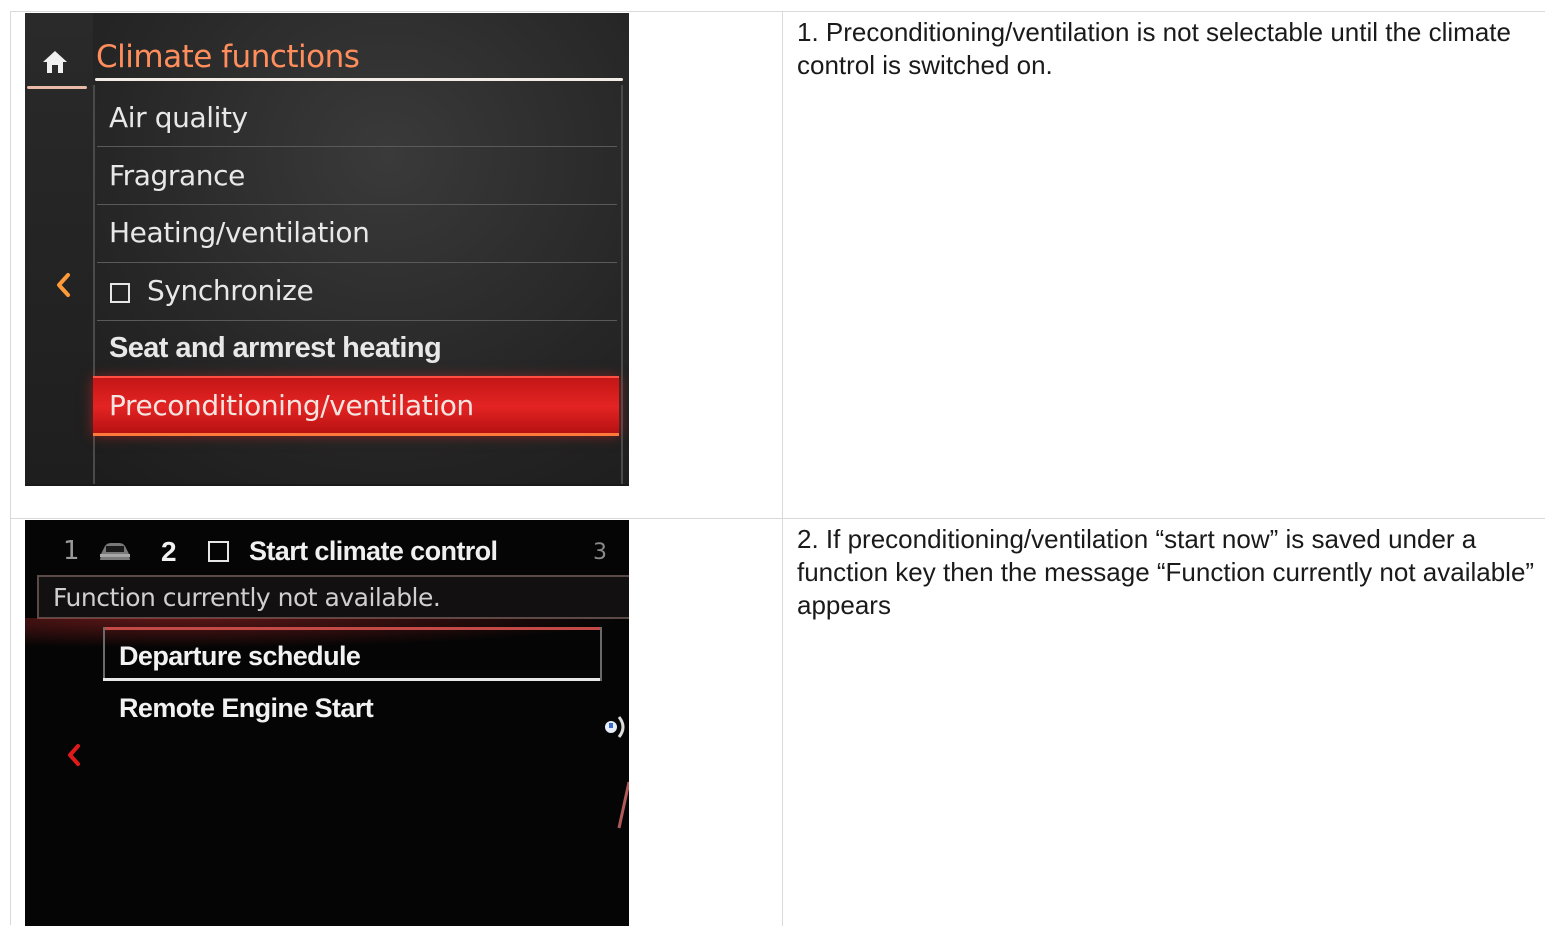  What do you see at coordinates (246, 708) in the screenshot?
I see `menu-item-remote-engine-start: Remote Engine Start` at bounding box center [246, 708].